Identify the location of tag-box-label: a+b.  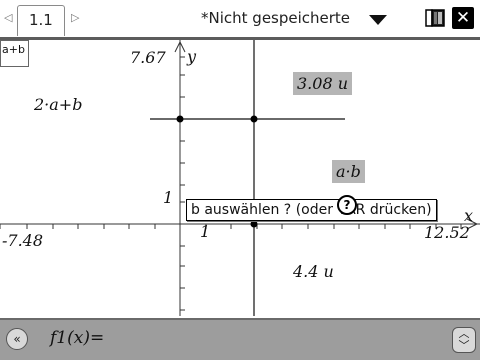
(13, 49).